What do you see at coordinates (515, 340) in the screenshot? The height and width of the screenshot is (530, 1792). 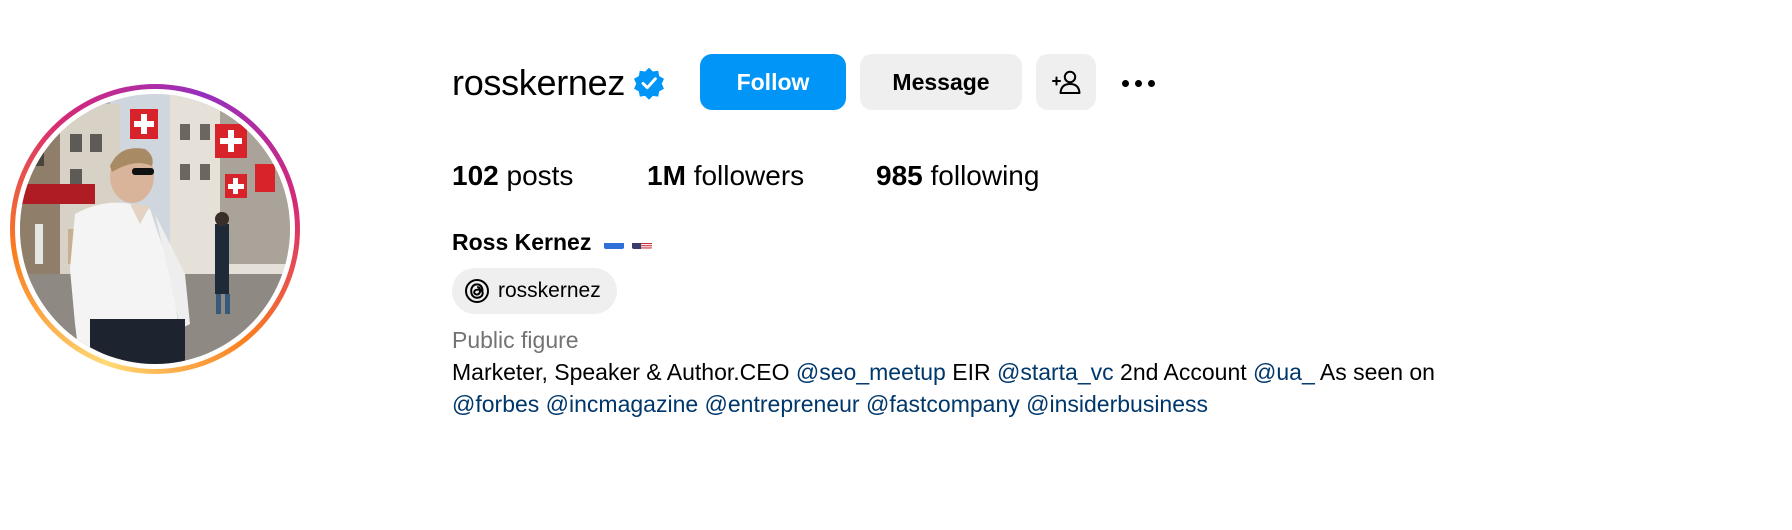 I see `profile-category: Public figure` at bounding box center [515, 340].